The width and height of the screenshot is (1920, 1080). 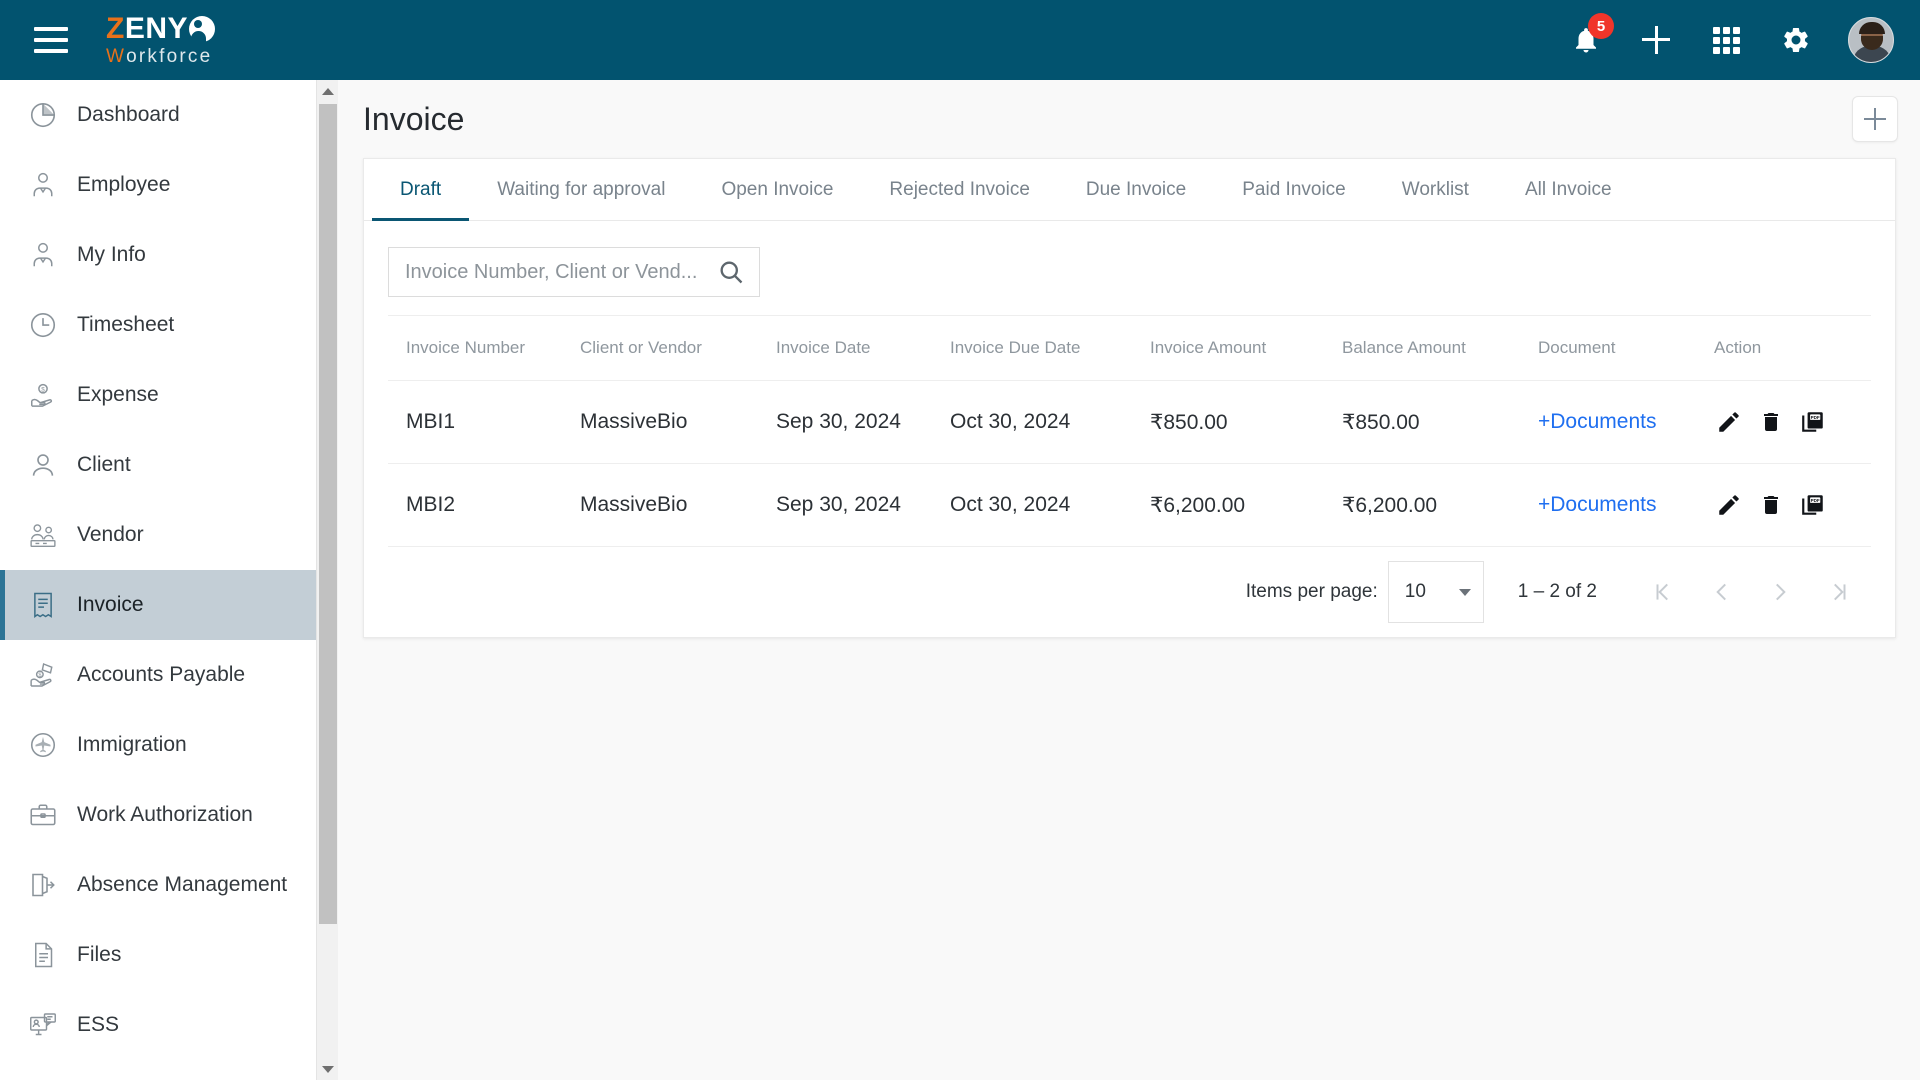 What do you see at coordinates (158, 395) in the screenshot?
I see `sidebar-item-expense: $ Expense` at bounding box center [158, 395].